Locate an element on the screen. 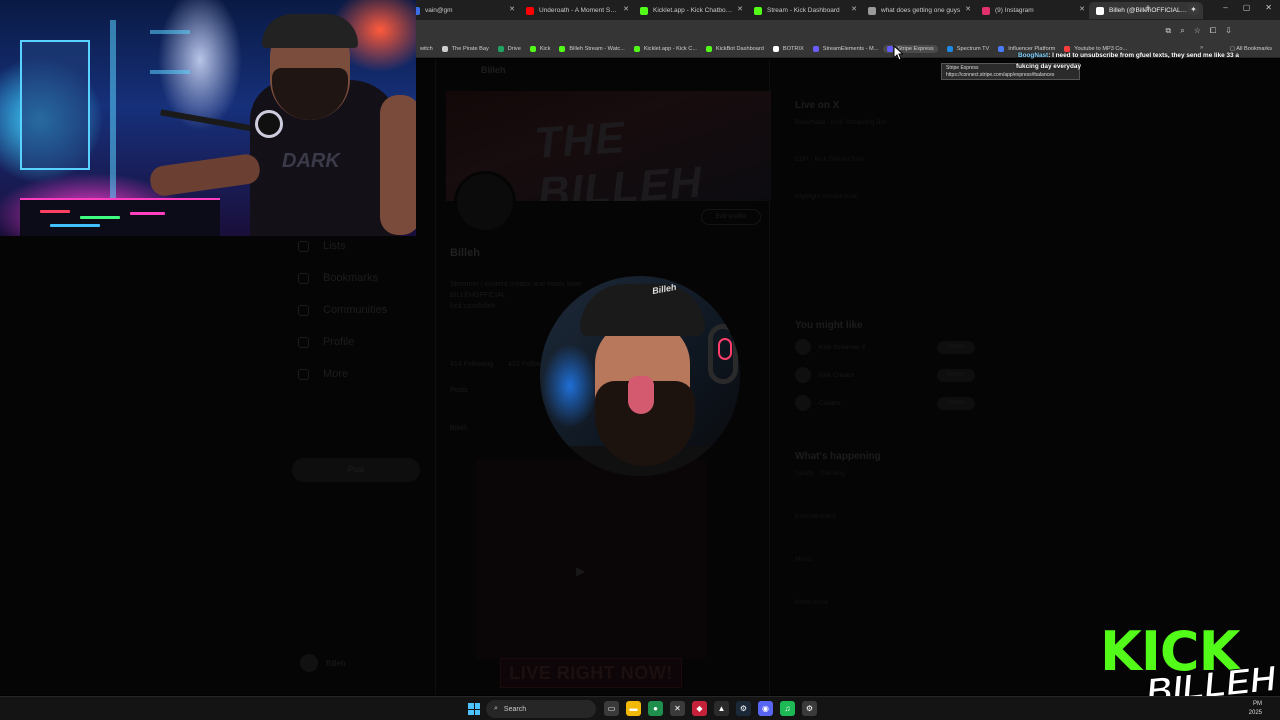  browser-tab: vain@gm ✕ is located at coordinates (462, 10).